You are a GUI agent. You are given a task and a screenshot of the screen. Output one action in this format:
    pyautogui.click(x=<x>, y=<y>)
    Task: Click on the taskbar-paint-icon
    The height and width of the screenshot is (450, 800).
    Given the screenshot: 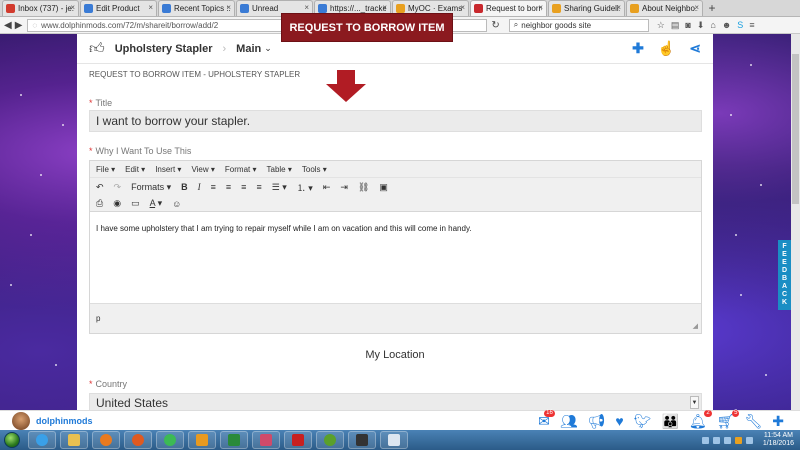 What is the action you would take?
    pyautogui.click(x=266, y=440)
    